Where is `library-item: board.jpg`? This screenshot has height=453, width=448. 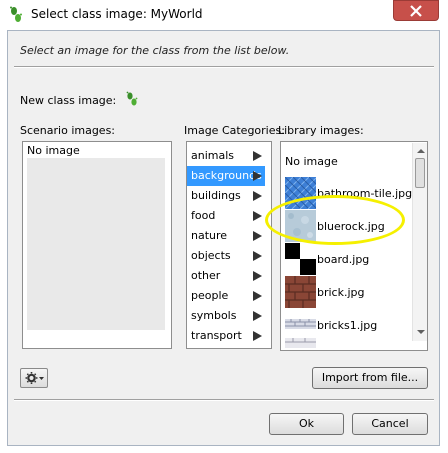
library-item: board.jpg is located at coordinates (345, 259).